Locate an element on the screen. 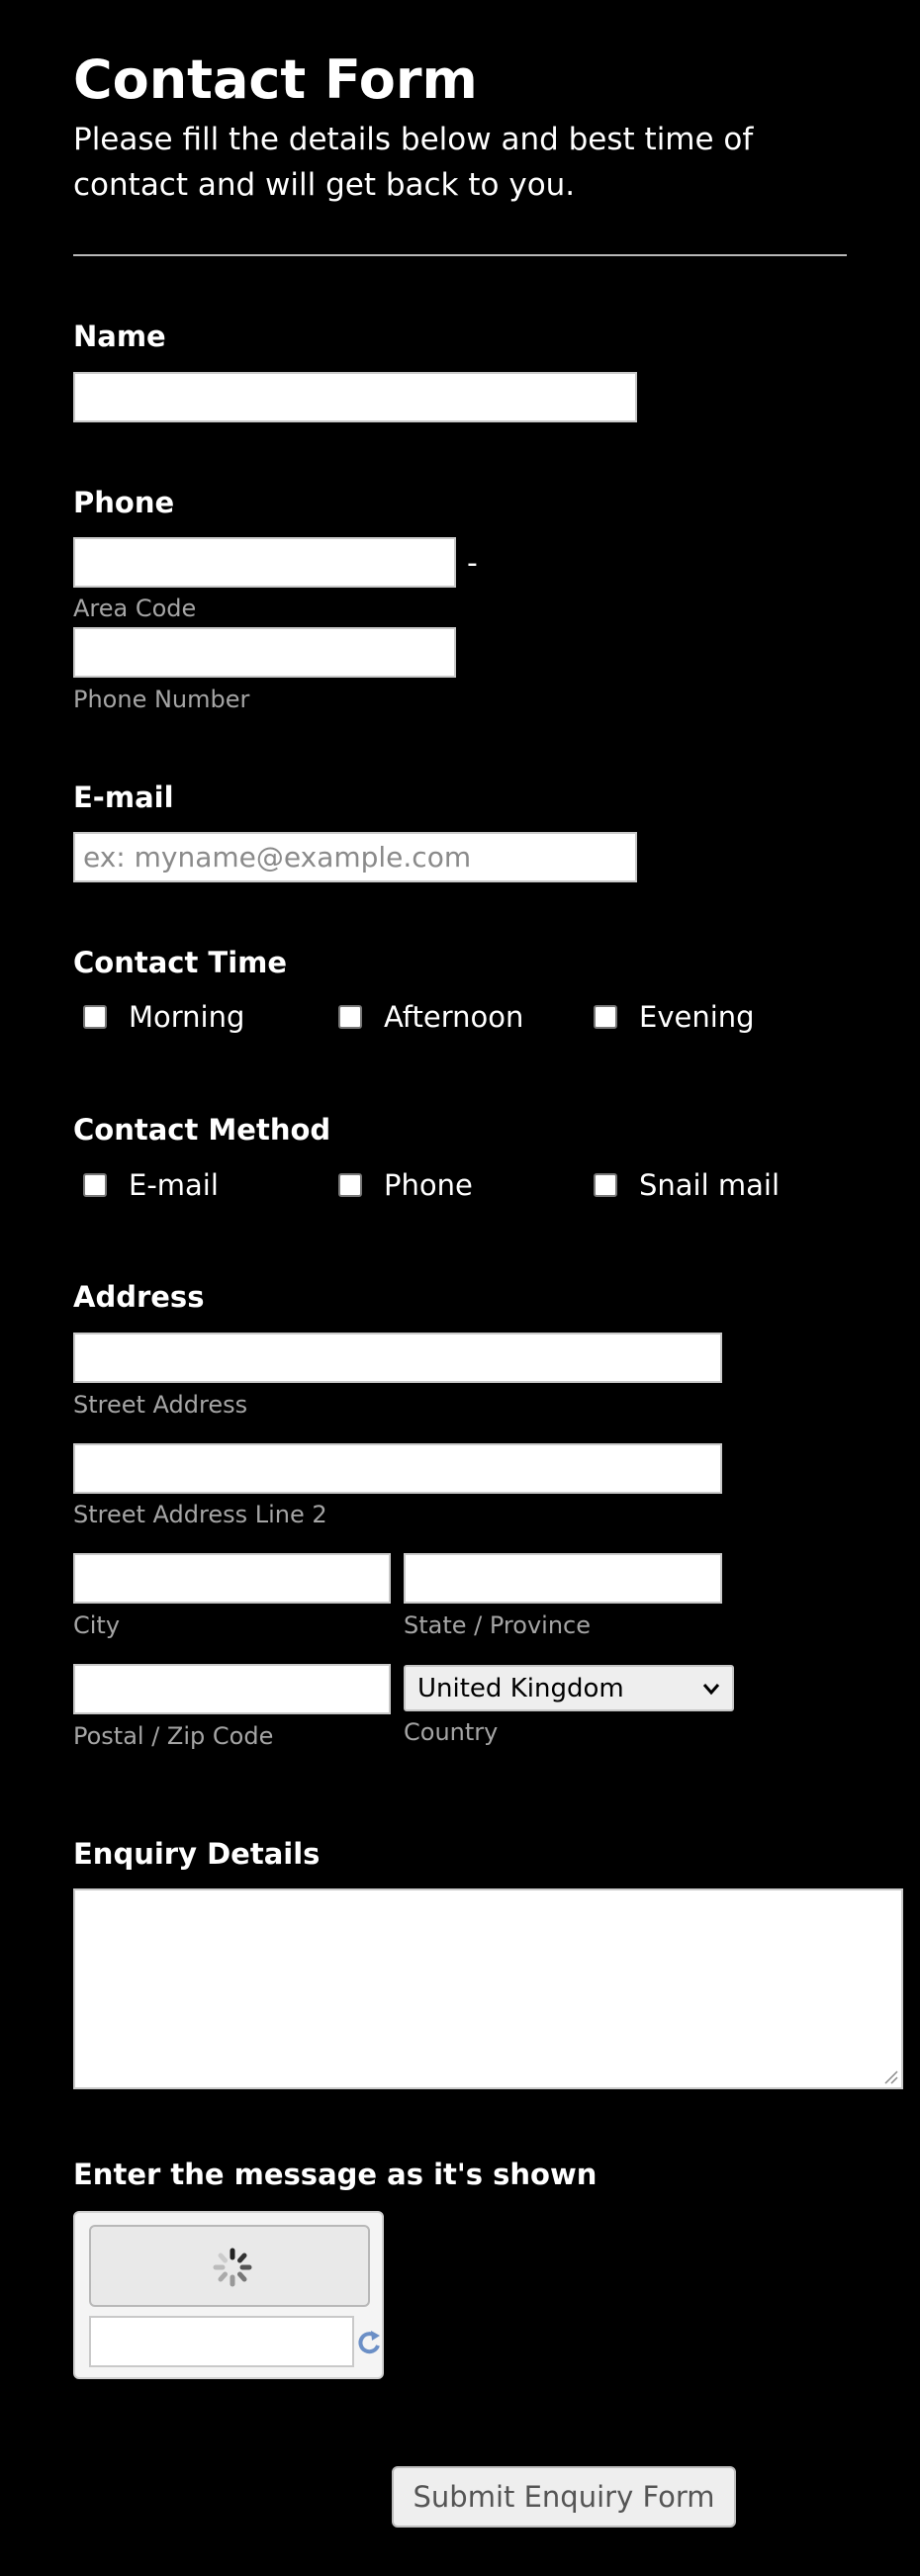 This screenshot has height=2576, width=920. phone-number-label: Phone Number is located at coordinates (162, 699).